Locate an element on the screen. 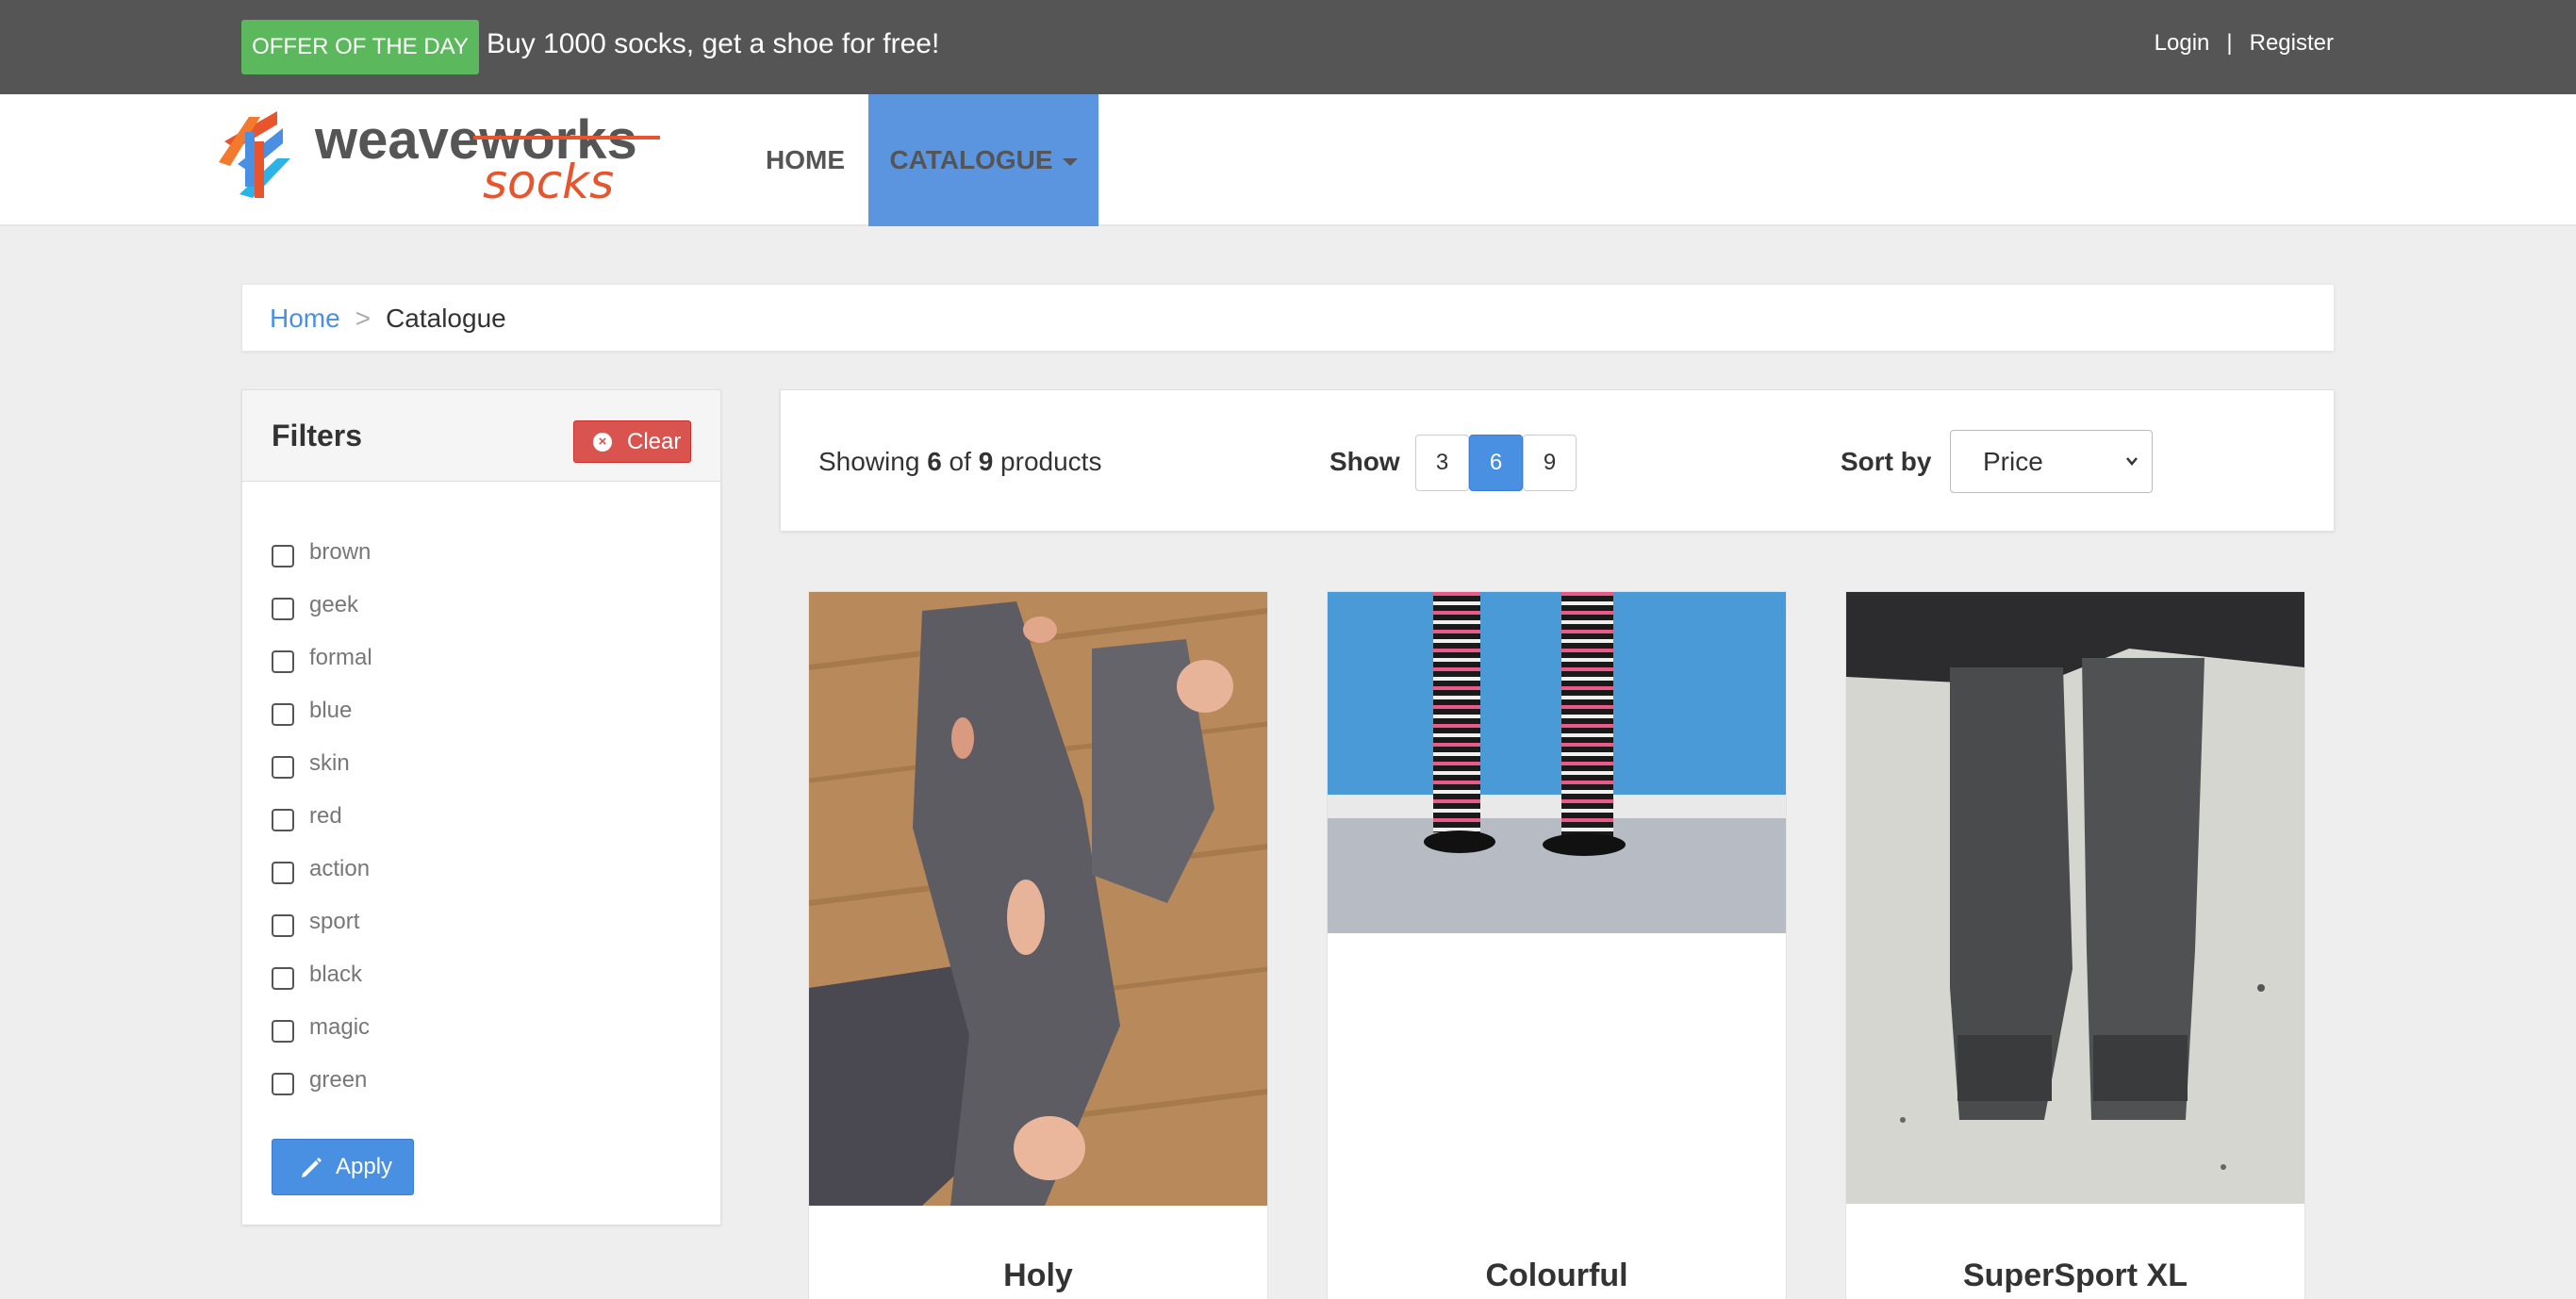 This screenshot has width=2576, height=1299. filter-label: black is located at coordinates (336, 975).